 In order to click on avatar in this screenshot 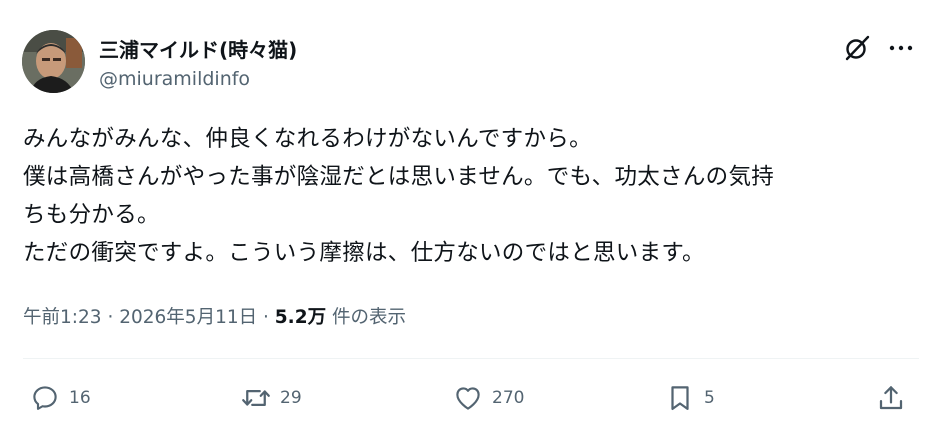, I will do `click(53, 61)`.